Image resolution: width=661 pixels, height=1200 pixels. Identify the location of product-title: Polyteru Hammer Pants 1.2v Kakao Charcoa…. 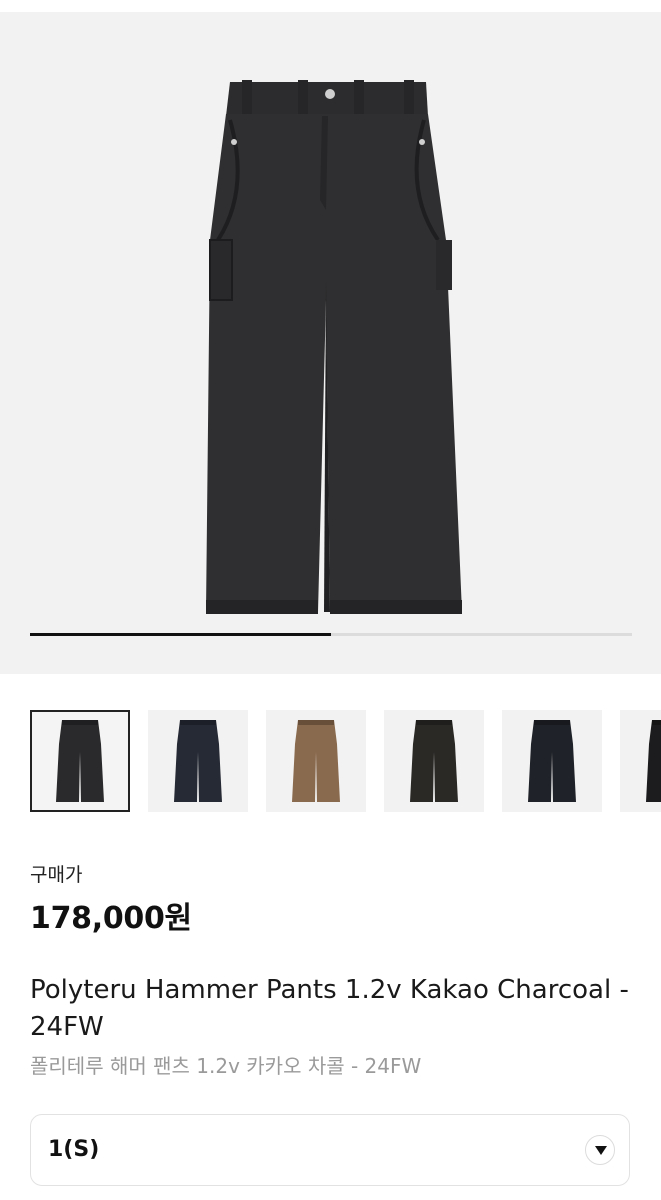
(329, 1008).